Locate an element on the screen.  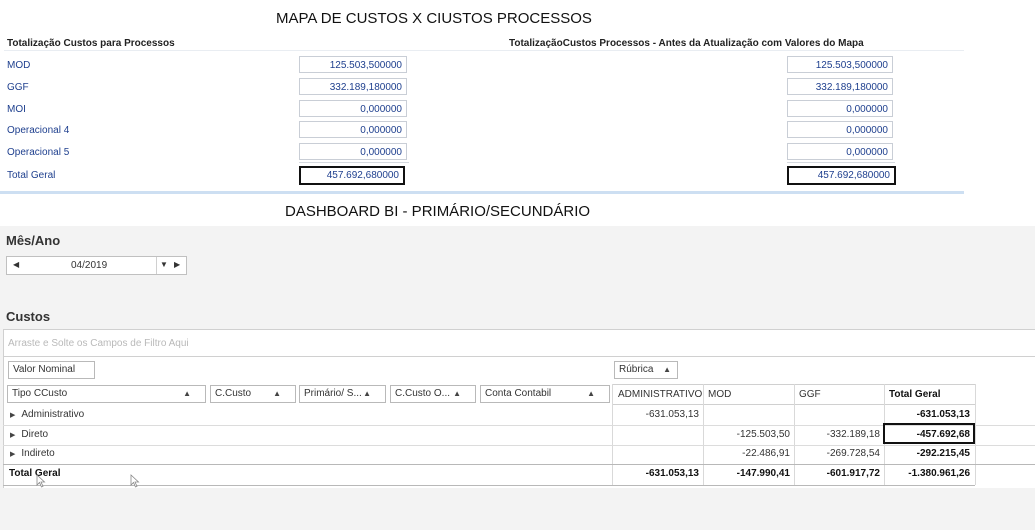
right-operacional-4-value: 0,000000 is located at coordinates (840, 129).